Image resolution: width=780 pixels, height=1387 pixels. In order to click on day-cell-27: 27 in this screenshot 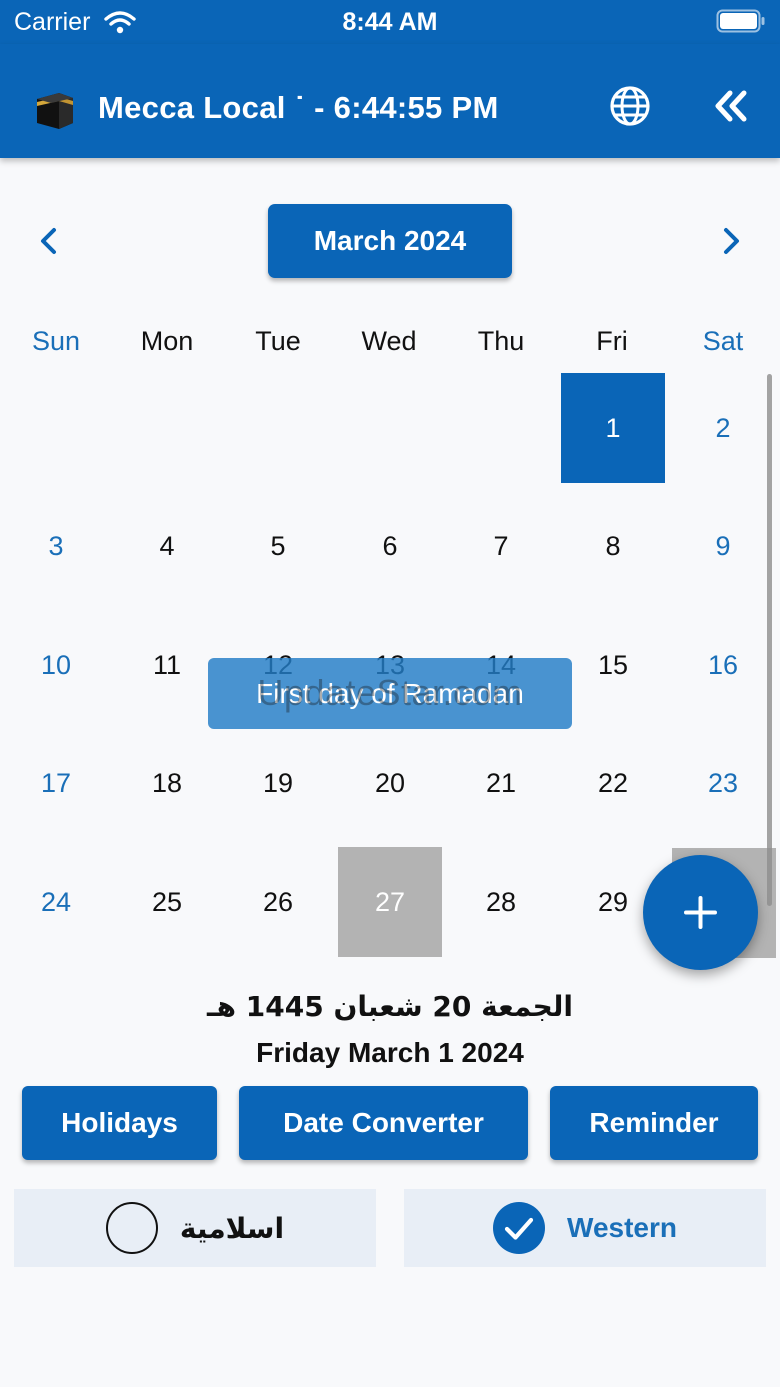, I will do `click(390, 902)`.